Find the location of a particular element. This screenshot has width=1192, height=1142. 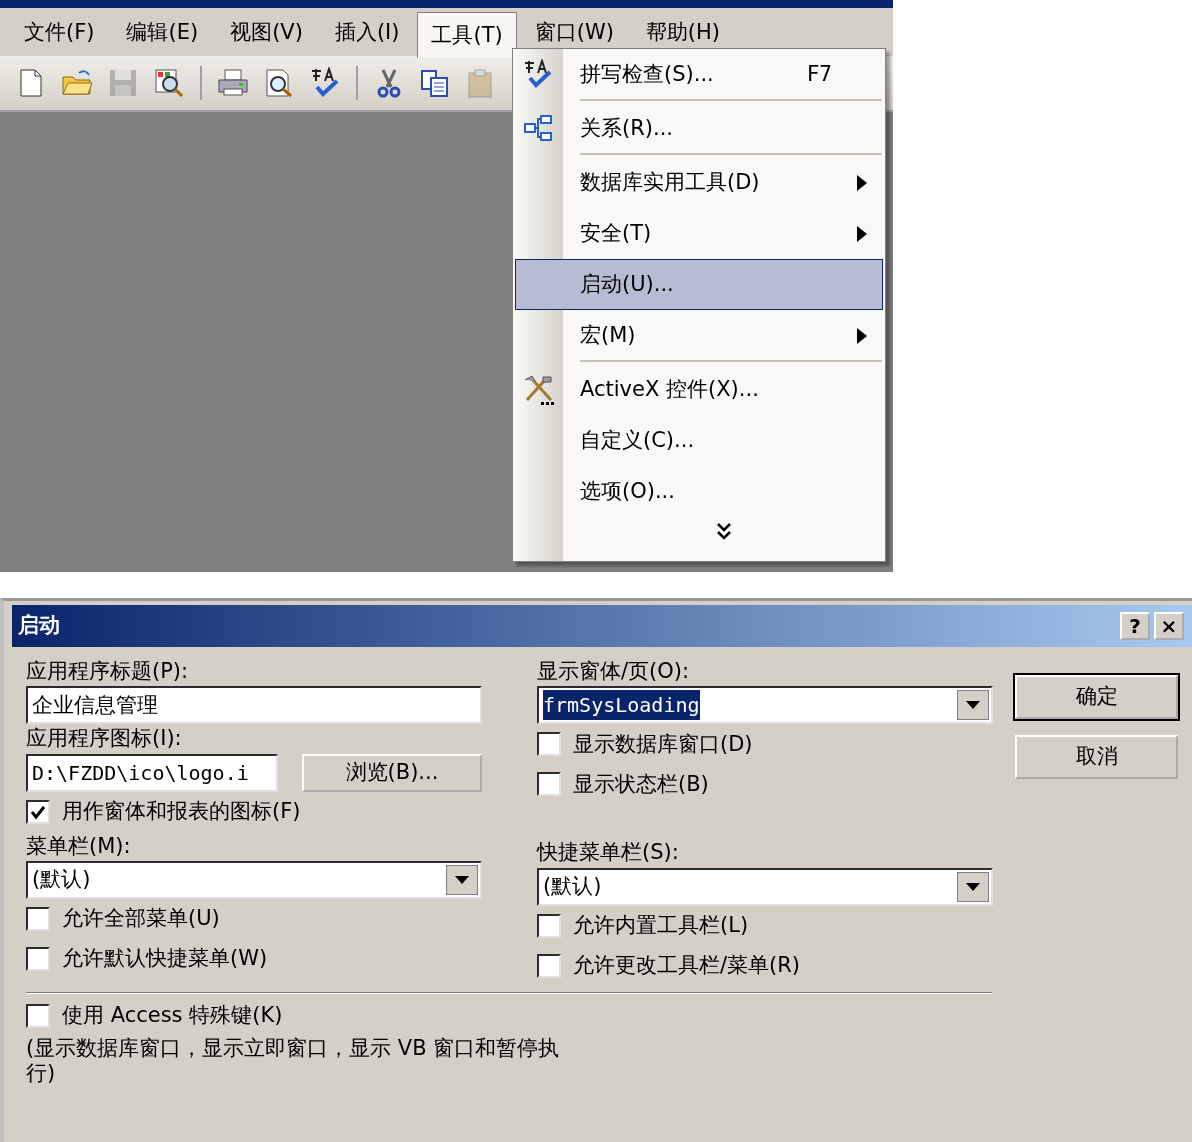

field-label: 菜单栏(M): is located at coordinates (79, 846).